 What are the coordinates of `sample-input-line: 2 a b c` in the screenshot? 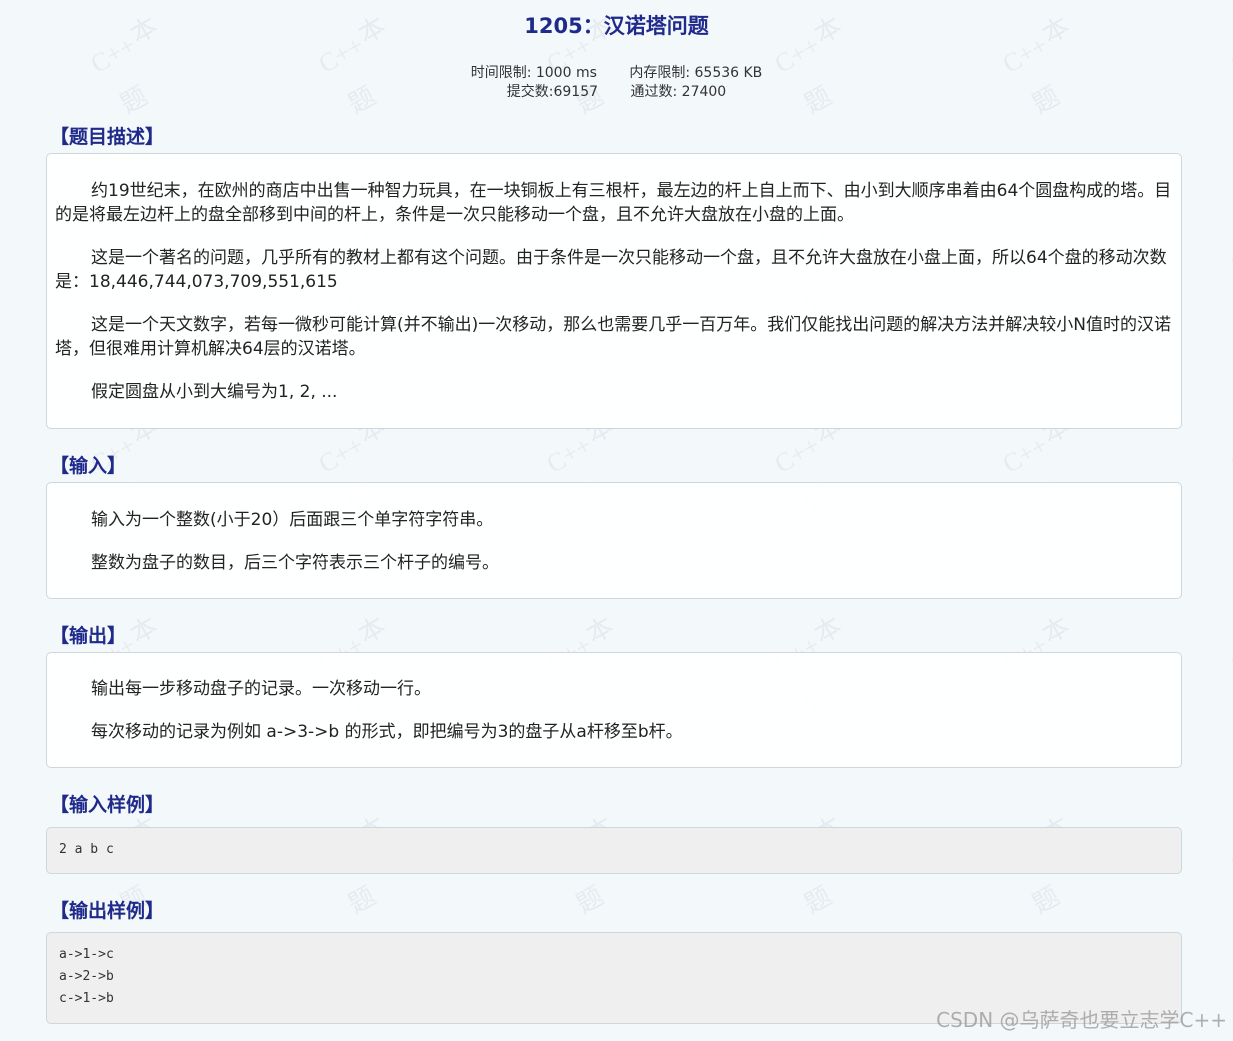 It's located at (86, 849).